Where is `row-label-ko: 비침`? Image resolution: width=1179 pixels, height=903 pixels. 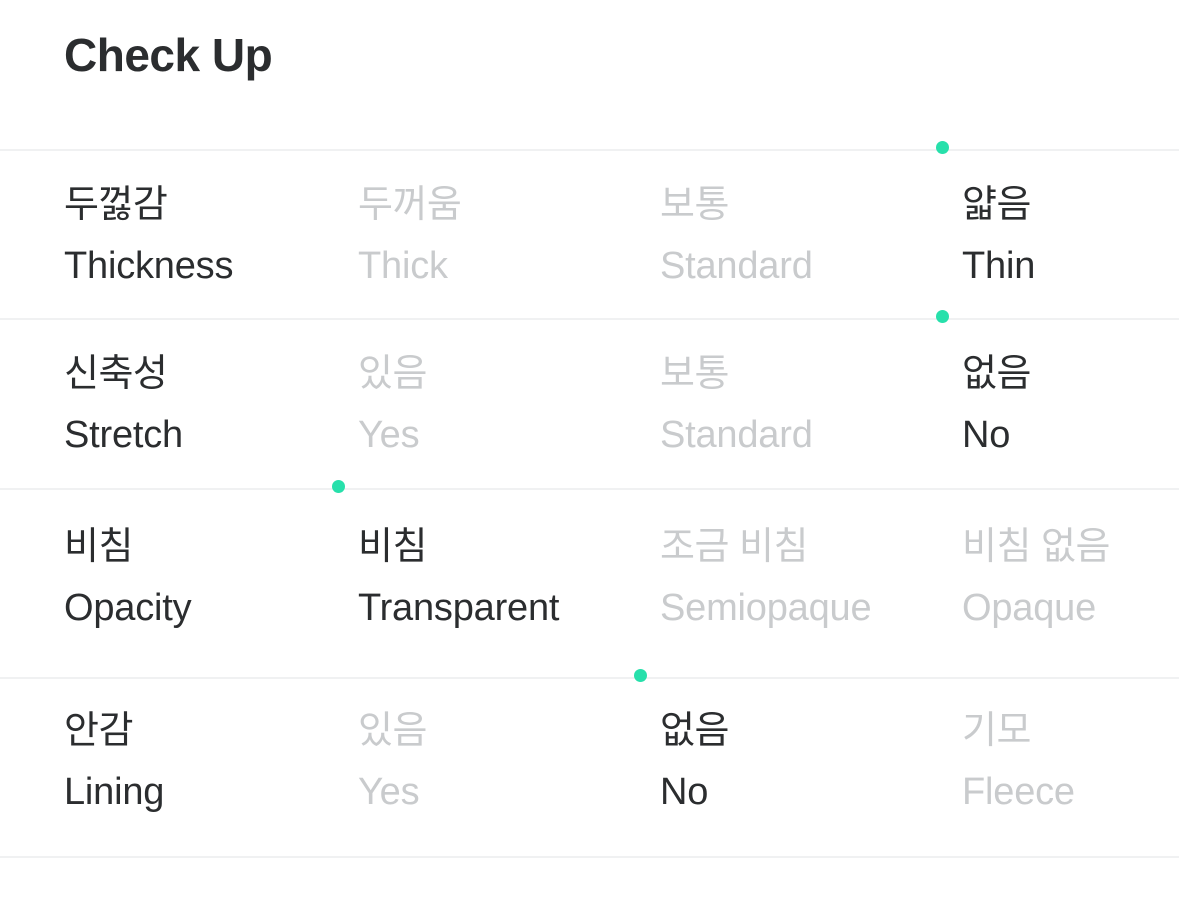 row-label-ko: 비침 is located at coordinates (98, 547).